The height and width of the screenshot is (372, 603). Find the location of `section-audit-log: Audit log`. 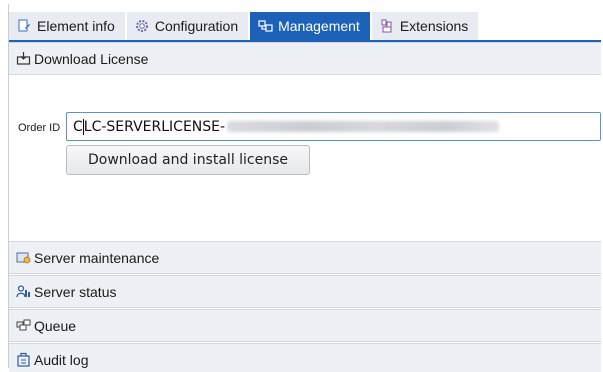

section-audit-log: Audit log is located at coordinates (305, 357).